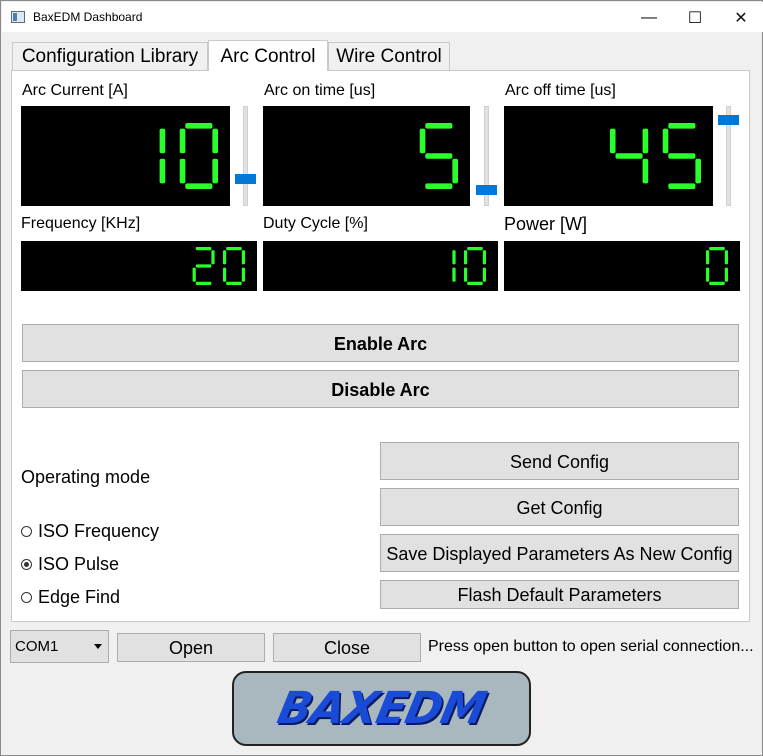 The width and height of the screenshot is (763, 756). I want to click on minimize-button: —, so click(649, 17).